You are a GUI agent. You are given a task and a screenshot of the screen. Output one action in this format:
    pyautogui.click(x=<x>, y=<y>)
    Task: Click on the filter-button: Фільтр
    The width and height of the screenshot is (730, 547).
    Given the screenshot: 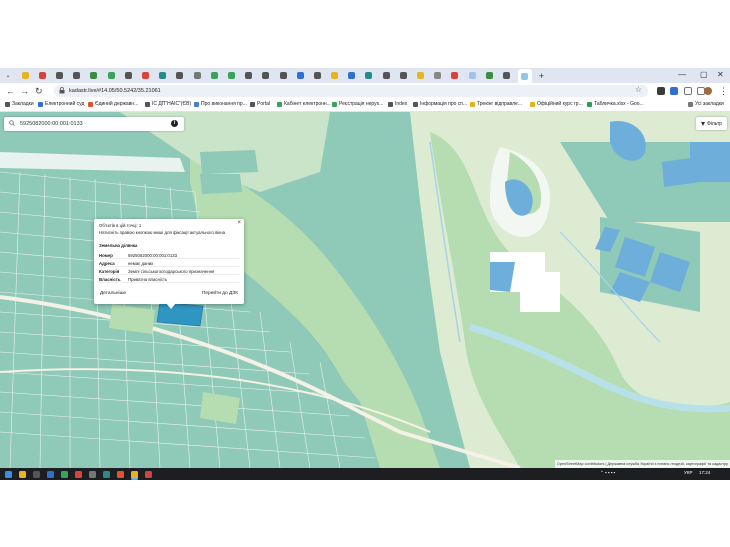 What is the action you would take?
    pyautogui.click(x=711, y=123)
    